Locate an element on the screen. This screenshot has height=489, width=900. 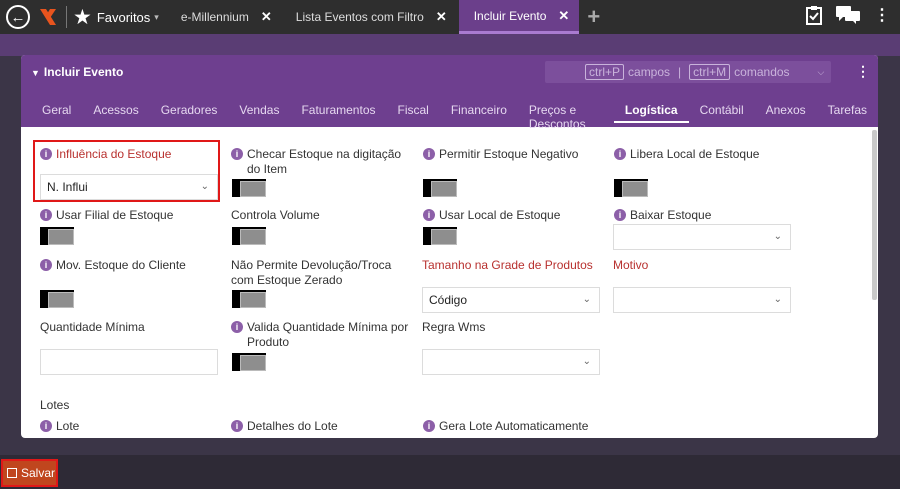
header-band is located at coordinates (450, 45).